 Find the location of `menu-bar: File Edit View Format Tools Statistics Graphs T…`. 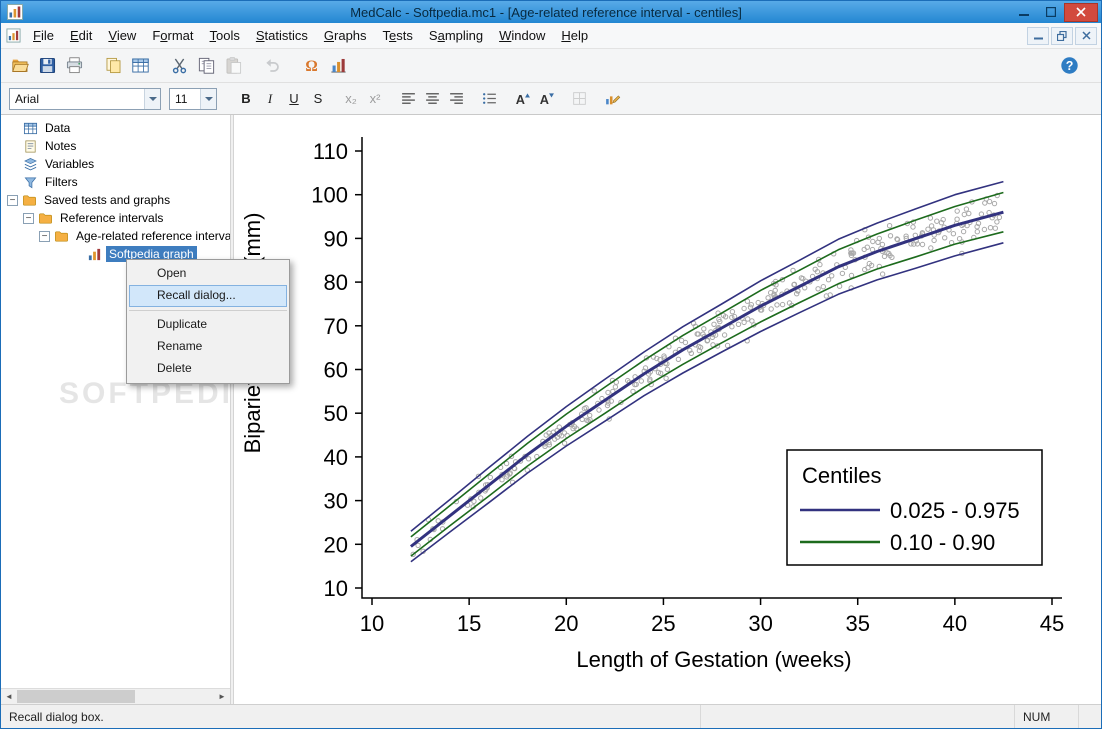

menu-bar: File Edit View Format Tools Statistics Graphs T… is located at coordinates (551, 36).